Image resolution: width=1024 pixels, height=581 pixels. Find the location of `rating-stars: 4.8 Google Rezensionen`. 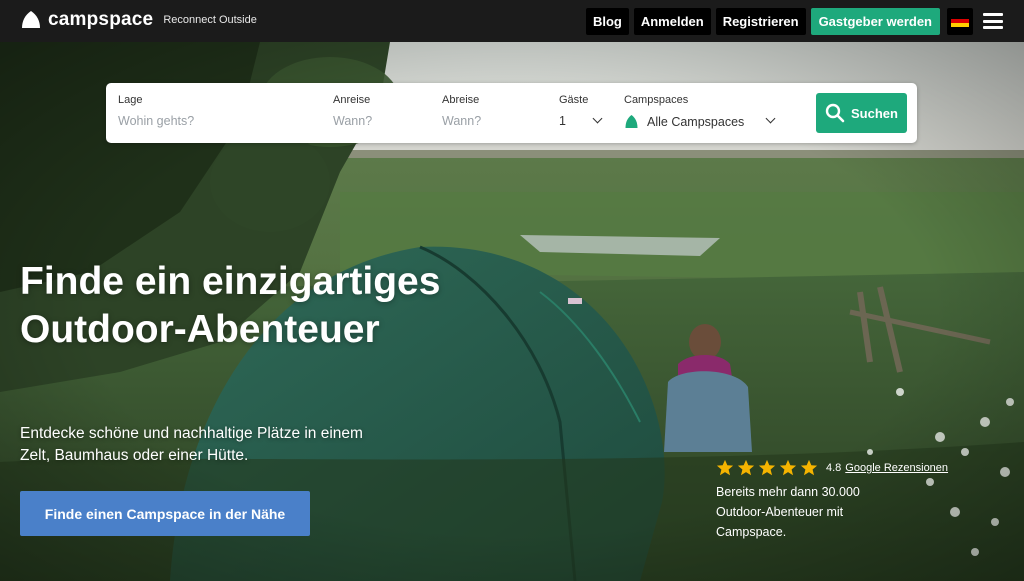

rating-stars: 4.8 Google Rezensionen is located at coordinates (832, 468).